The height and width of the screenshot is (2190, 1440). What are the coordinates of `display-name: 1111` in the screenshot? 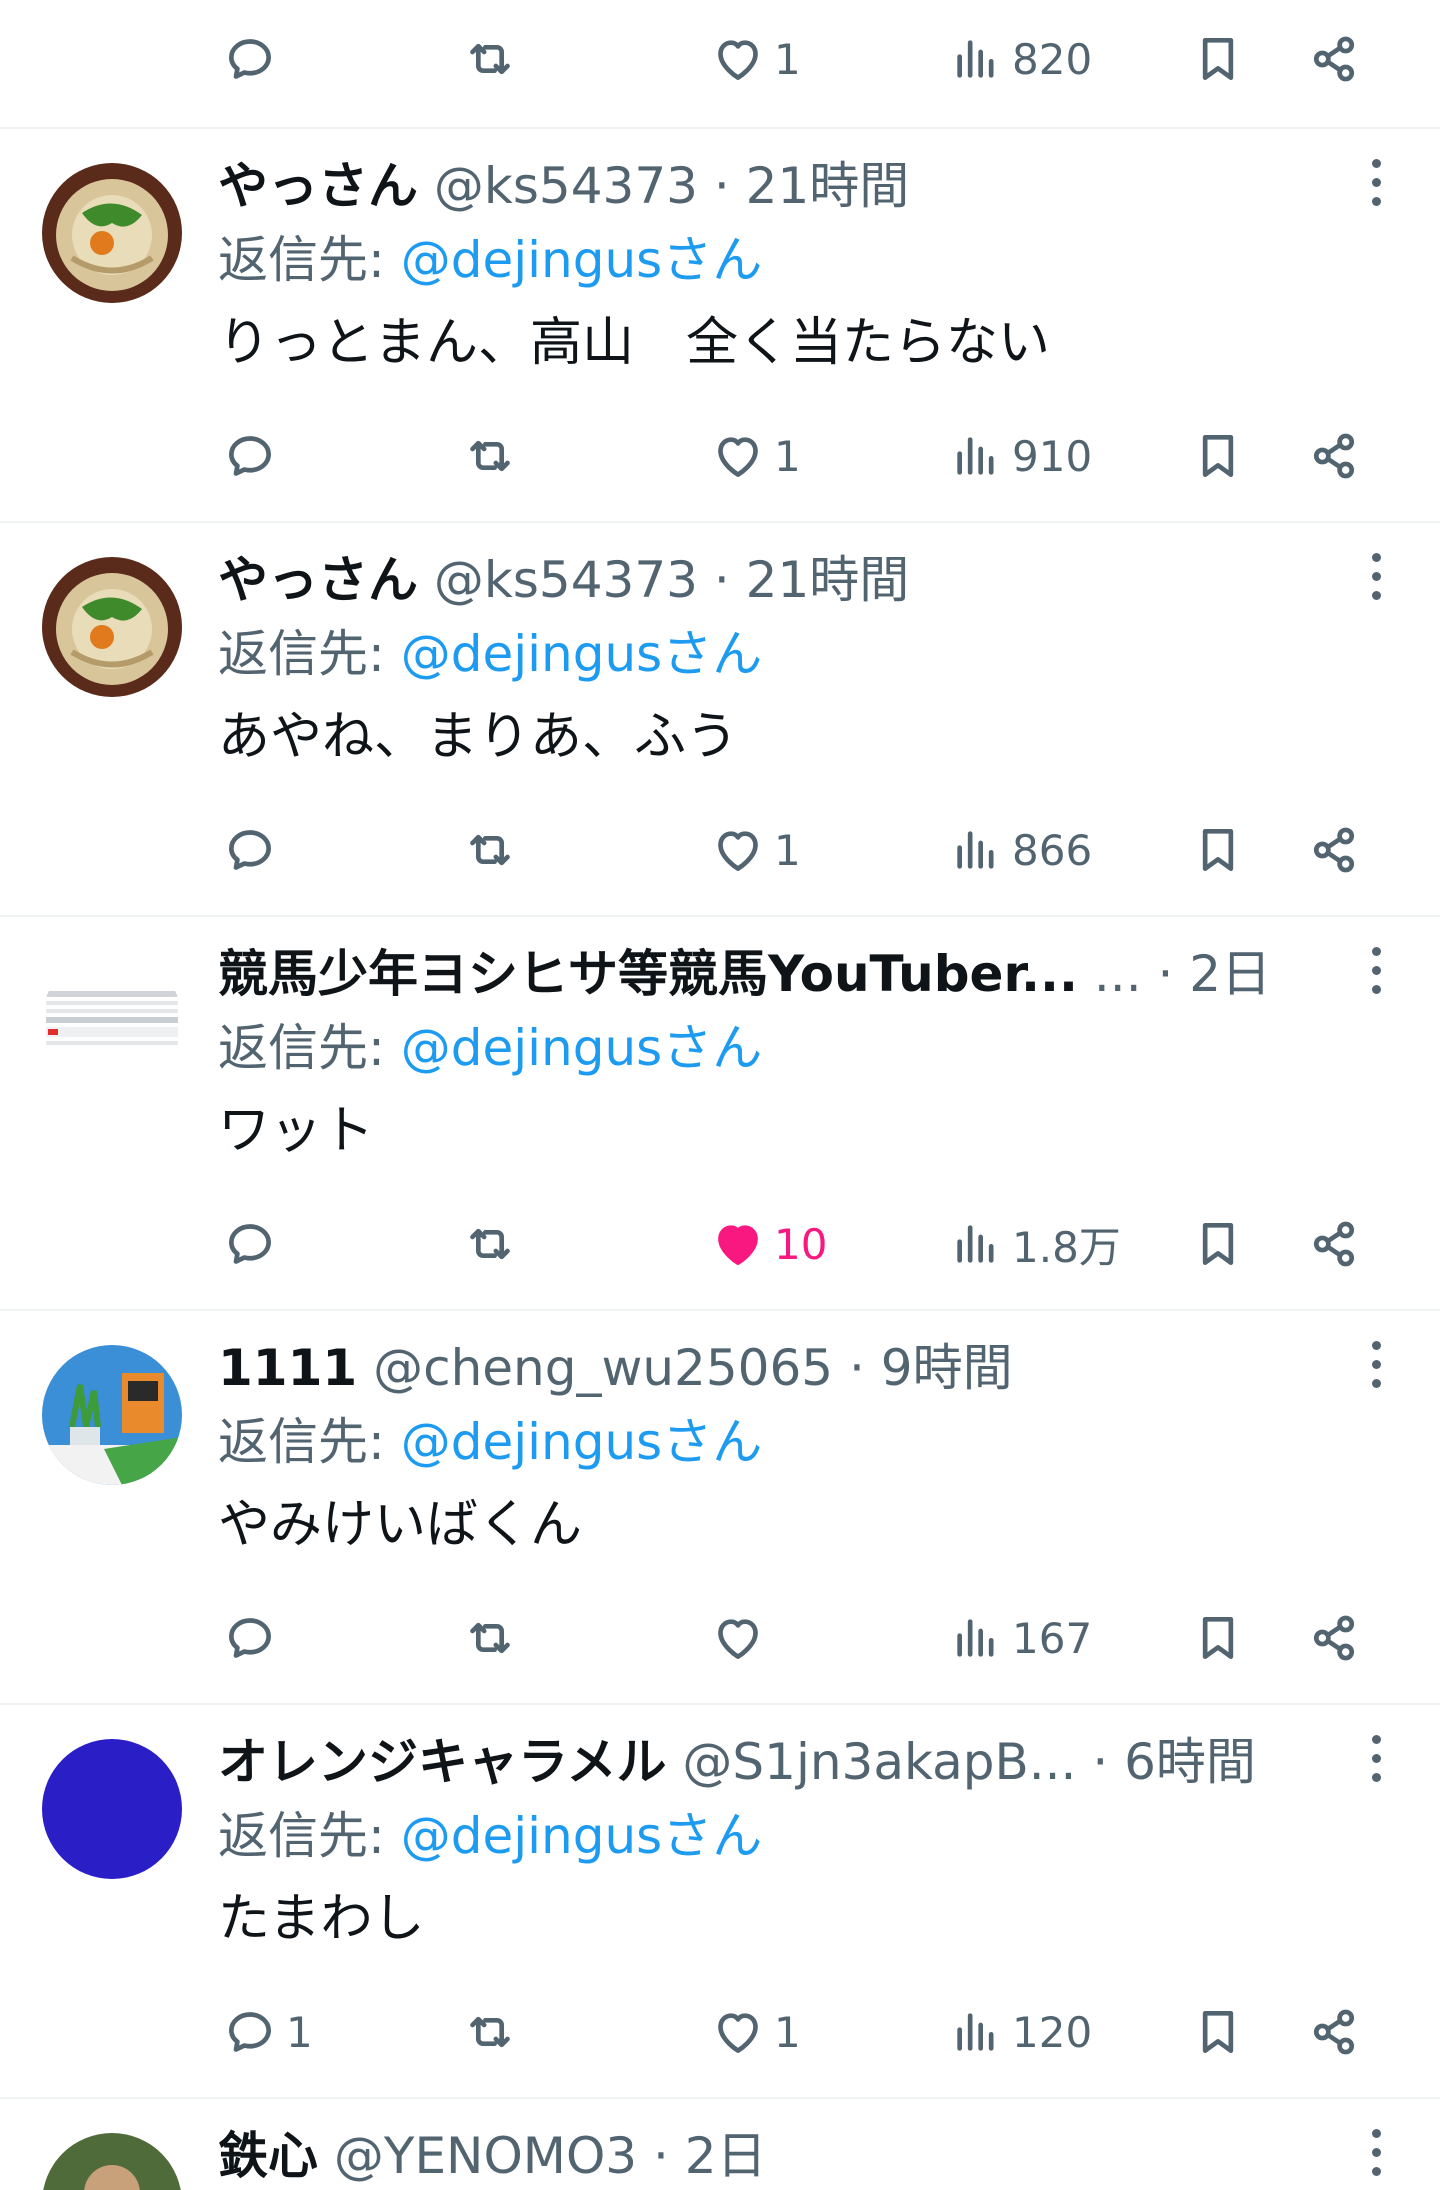 It's located at (287, 1368).